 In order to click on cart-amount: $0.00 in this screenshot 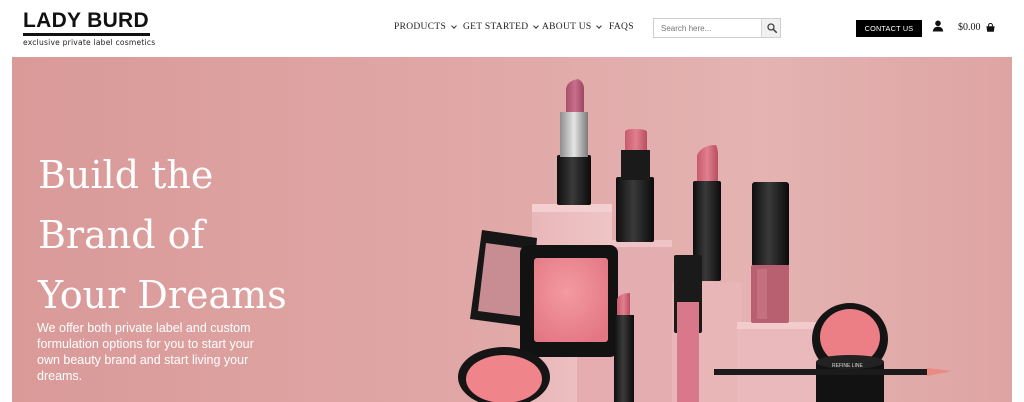, I will do `click(969, 27)`.